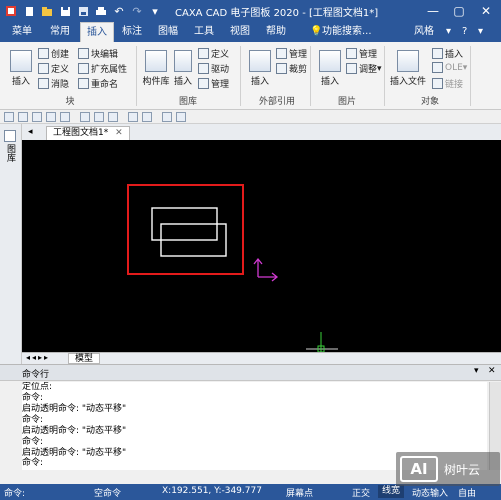  I want to click on ortho-toggle: 正交, so click(361, 492).